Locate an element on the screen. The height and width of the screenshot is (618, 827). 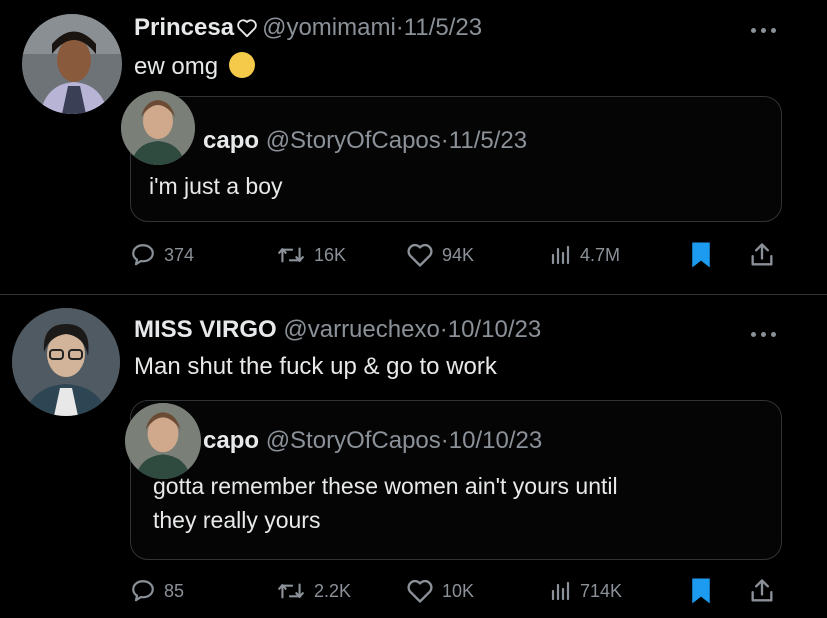
repost-button: 2.2K is located at coordinates (313, 591).